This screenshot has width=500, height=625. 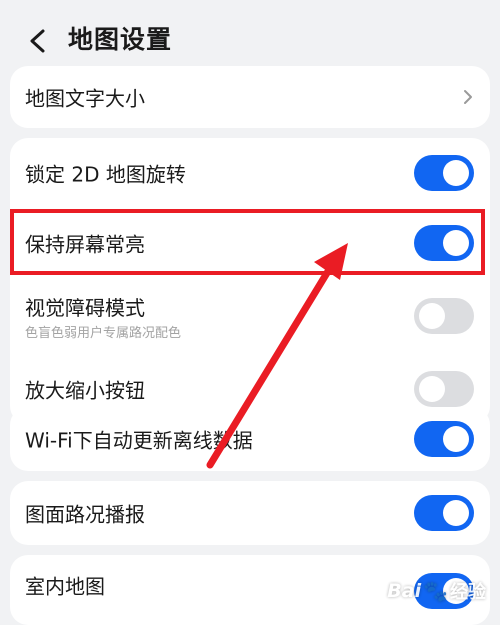 I want to click on setting-row-lock-2d: 锁定 2D 地图旋转, so click(x=250, y=173).